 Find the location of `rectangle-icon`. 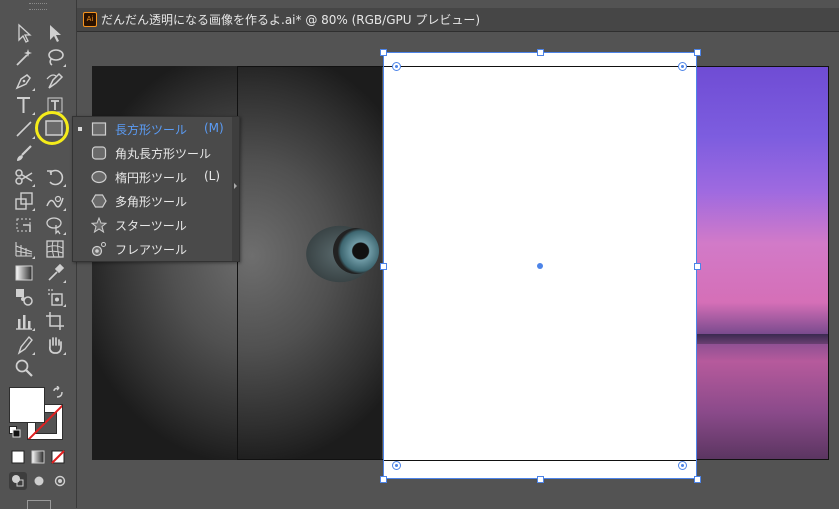

rectangle-icon is located at coordinates (99, 129).